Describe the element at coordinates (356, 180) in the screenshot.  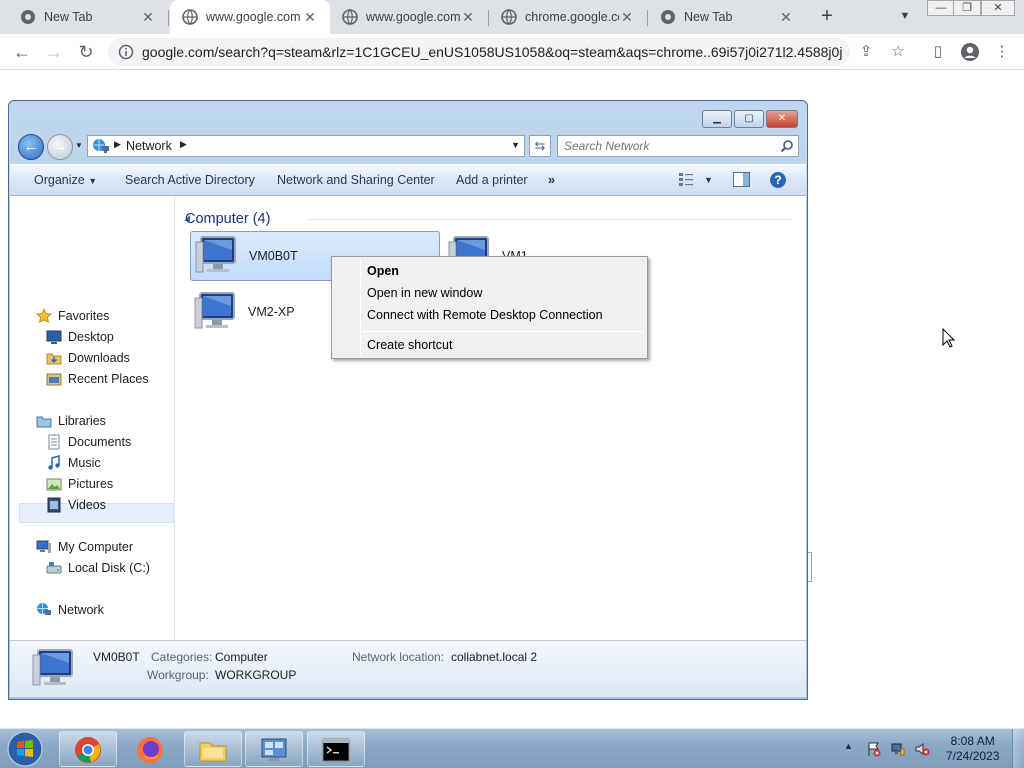
I see `network-sharing-center-button: Network and Sharing Center` at that location.